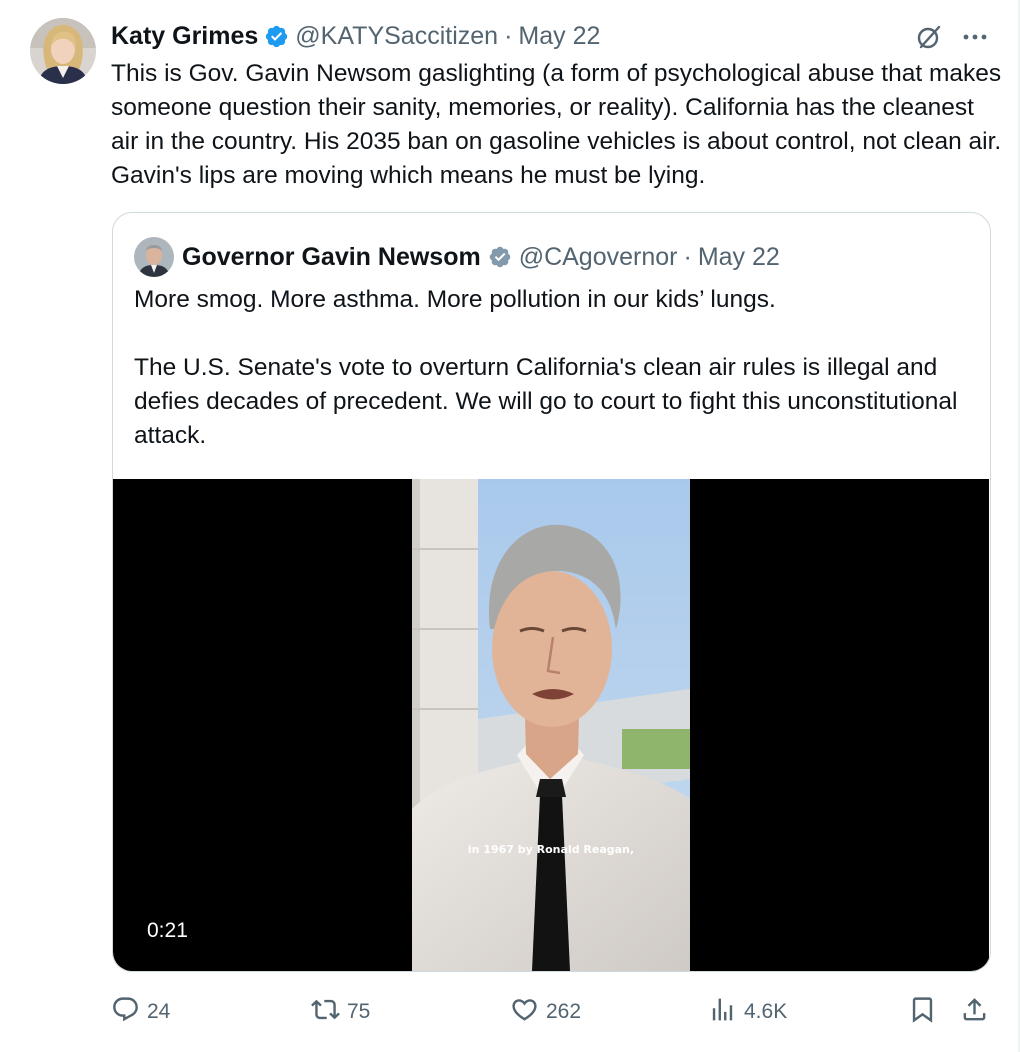  I want to click on video-frame: in 1967 by Ronald Reagan,, so click(551, 725).